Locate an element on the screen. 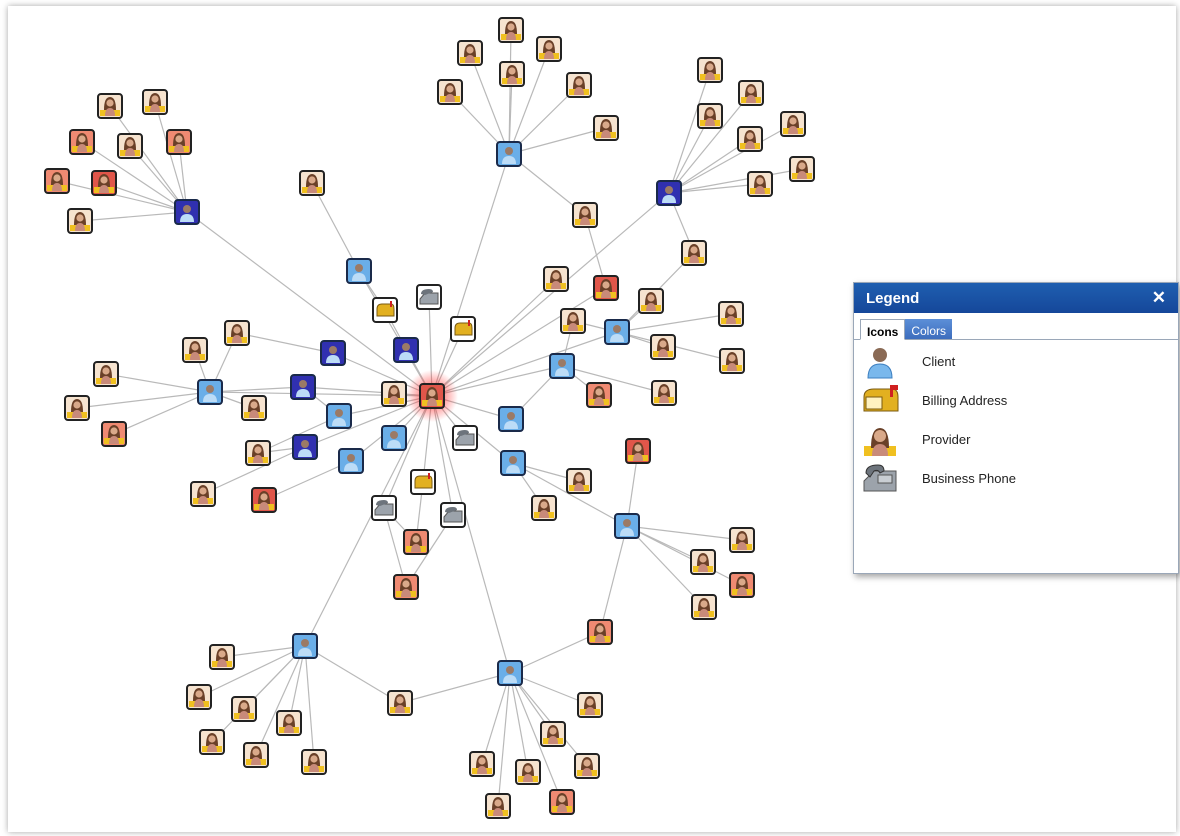 This screenshot has height=836, width=1180. tab-colors: Colors is located at coordinates (929, 329).